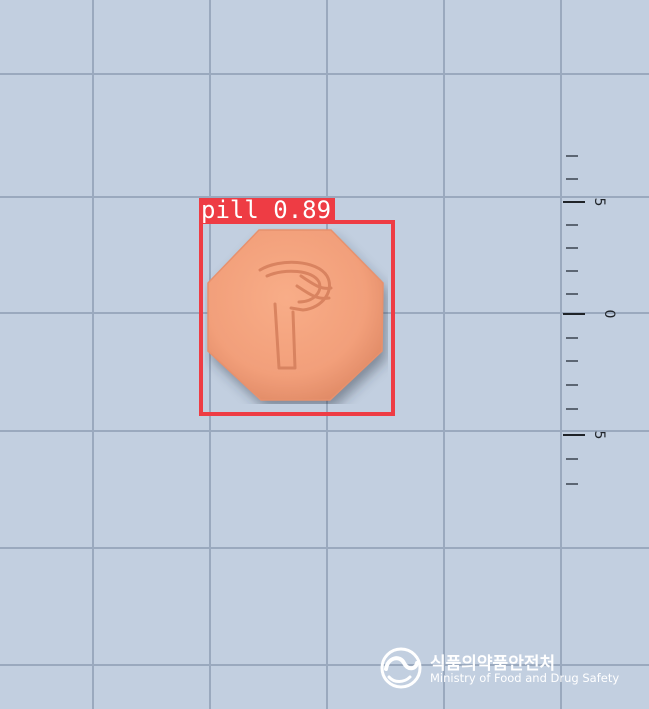 The width and height of the screenshot is (649, 709). I want to click on watermark-organization-english: Ministry of Food and Drug Safety, so click(525, 678).